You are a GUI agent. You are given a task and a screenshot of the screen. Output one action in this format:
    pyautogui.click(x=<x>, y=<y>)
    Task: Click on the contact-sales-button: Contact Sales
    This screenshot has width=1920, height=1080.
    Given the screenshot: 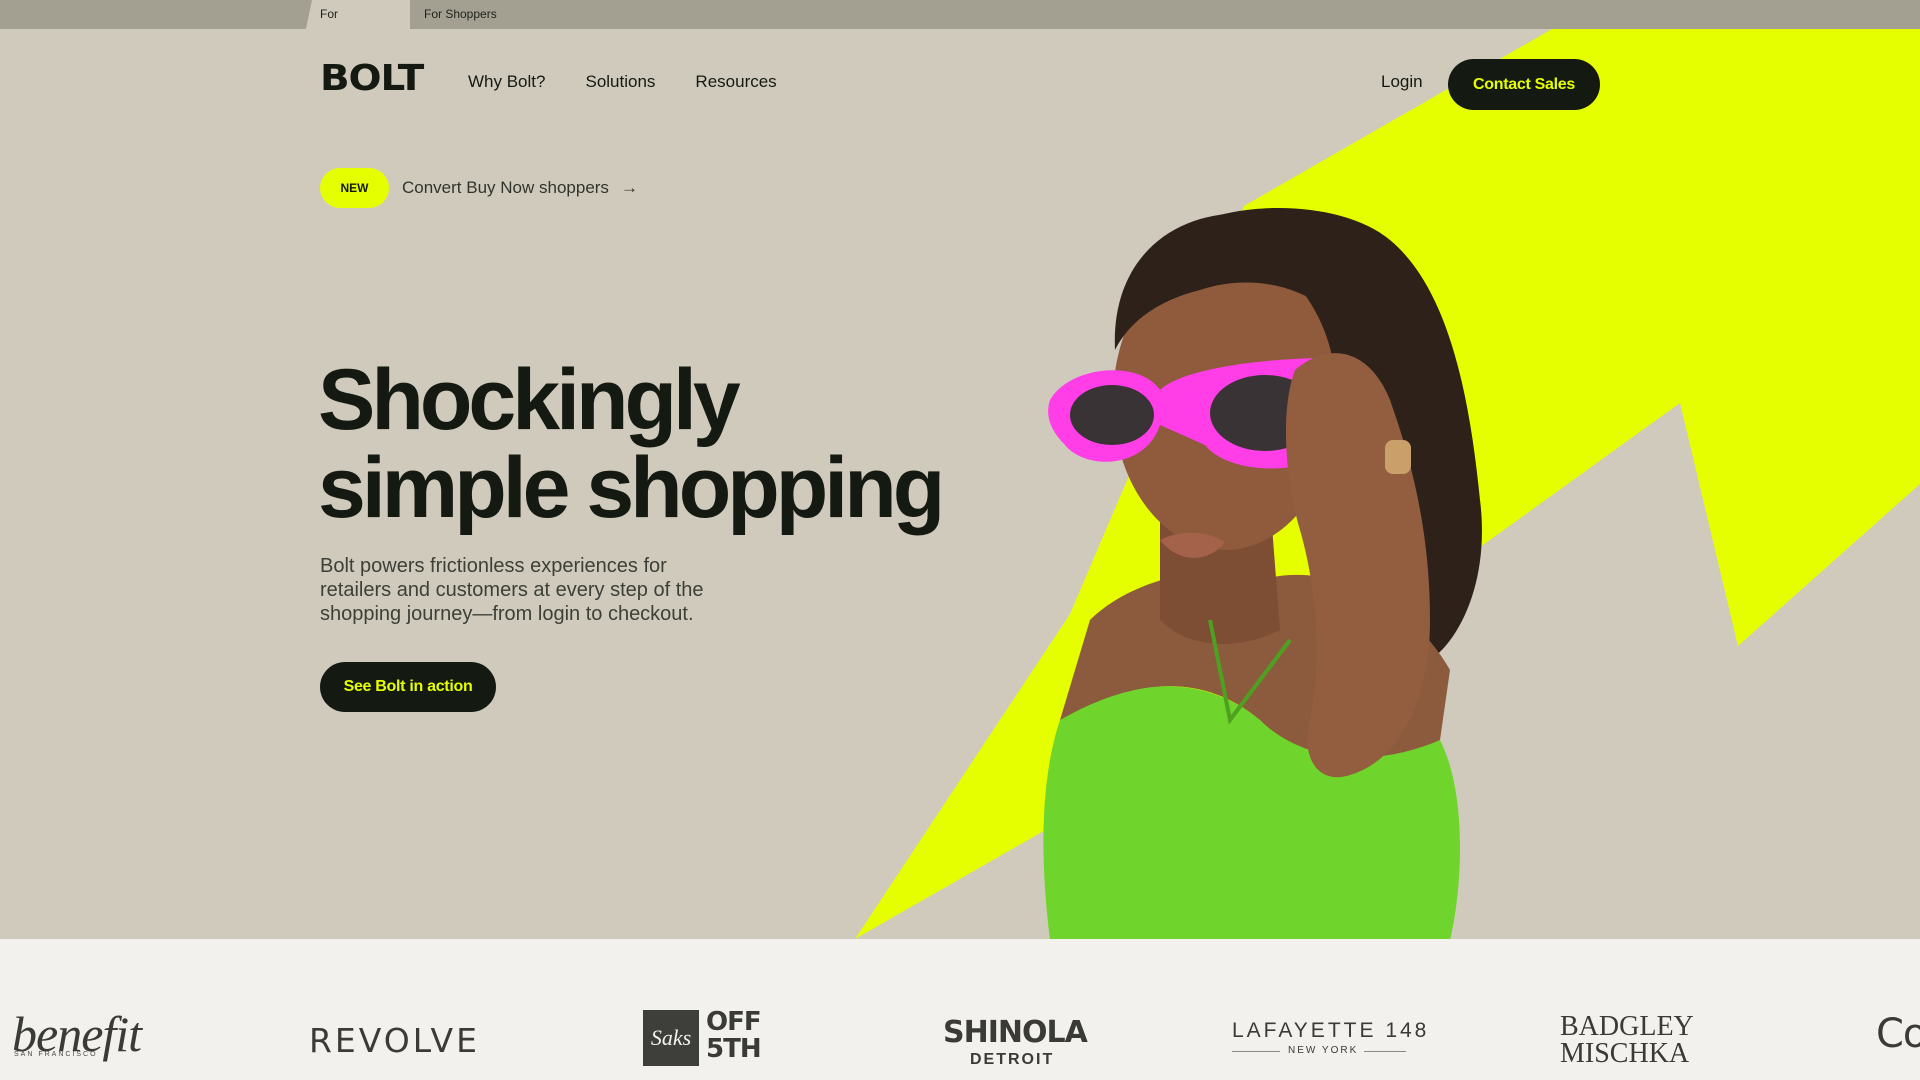 What is the action you would take?
    pyautogui.click(x=1524, y=84)
    